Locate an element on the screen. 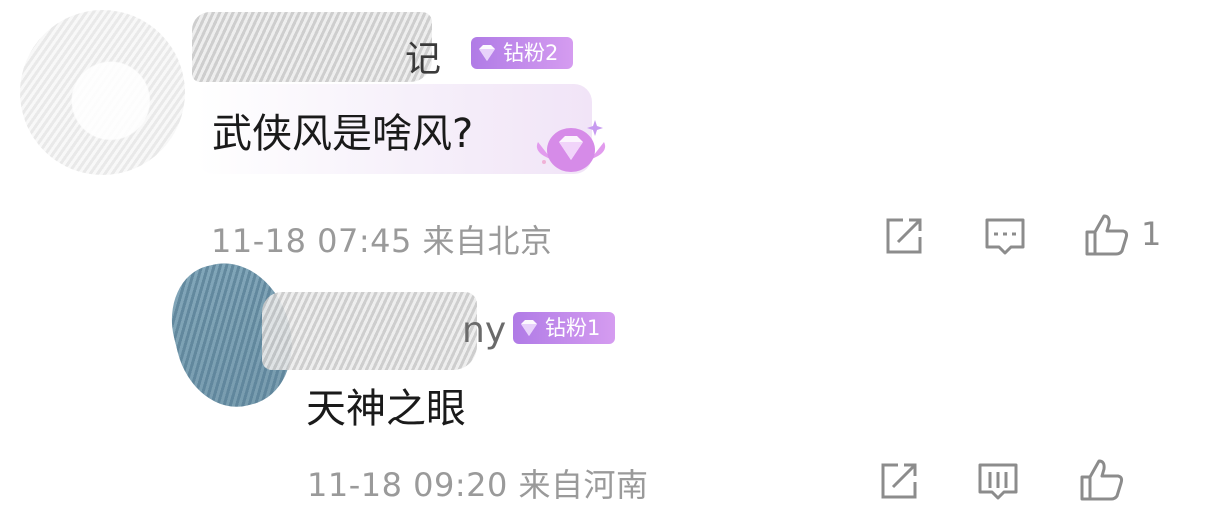 The height and width of the screenshot is (525, 1206). username: ny is located at coordinates (484, 330).